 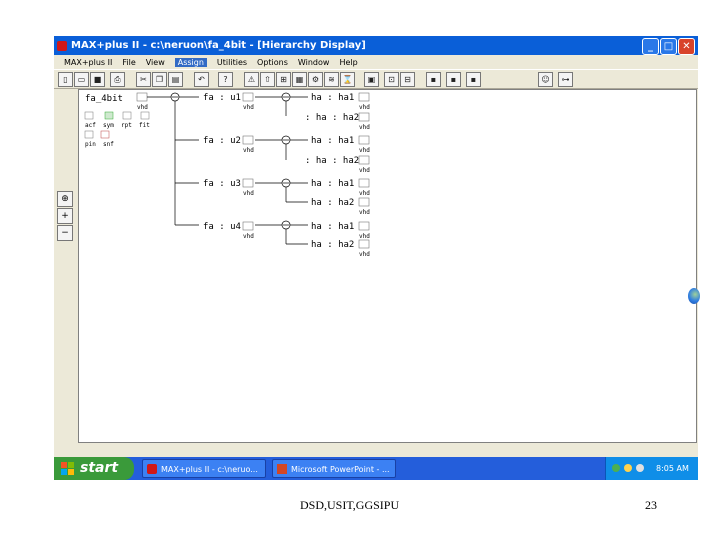 What do you see at coordinates (347, 79) in the screenshot?
I see `timing-icon: ⌛` at bounding box center [347, 79].